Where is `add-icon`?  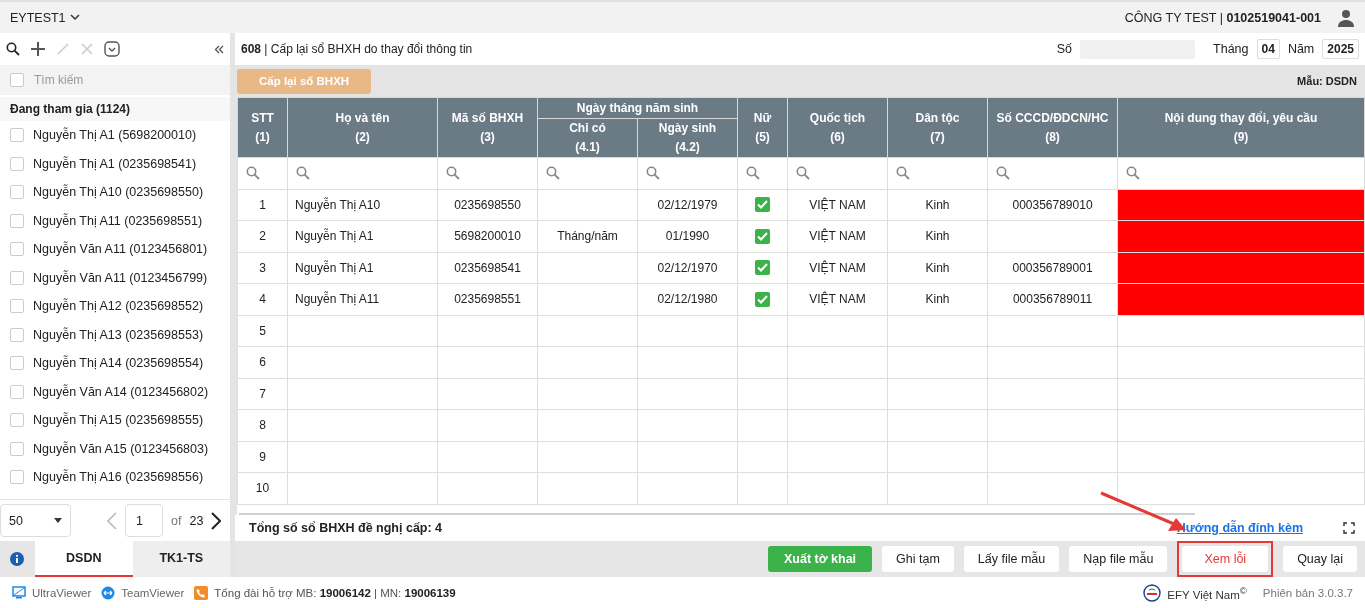 add-icon is located at coordinates (38, 49).